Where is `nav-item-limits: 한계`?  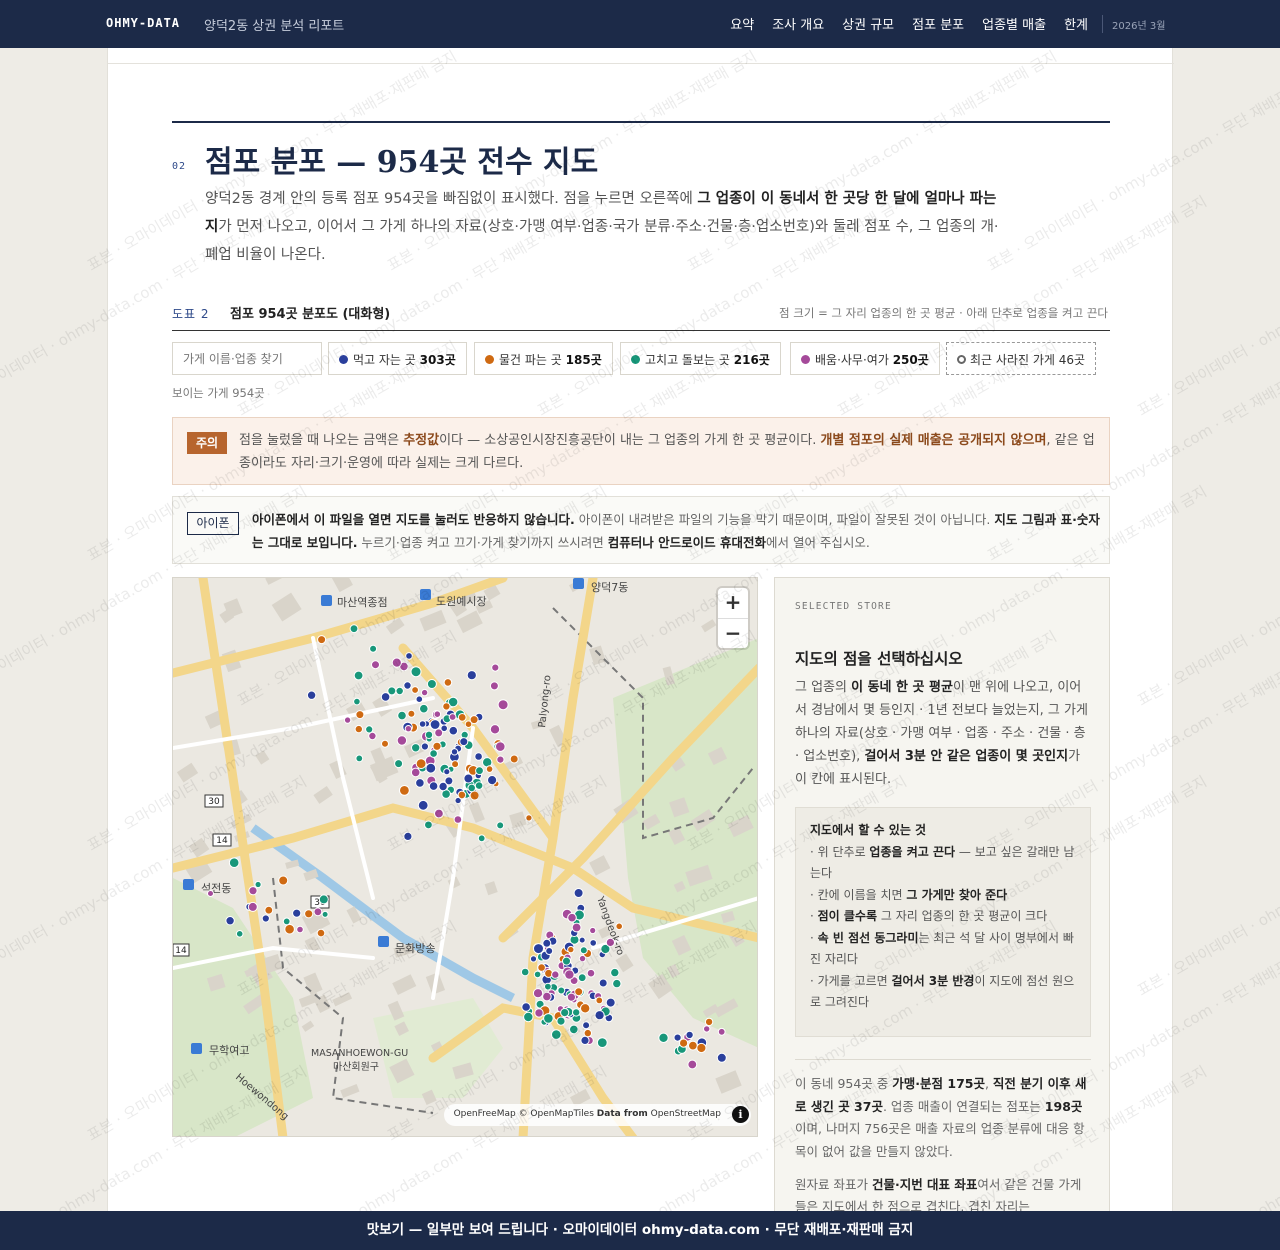
nav-item-limits: 한계 is located at coordinates (1076, 23).